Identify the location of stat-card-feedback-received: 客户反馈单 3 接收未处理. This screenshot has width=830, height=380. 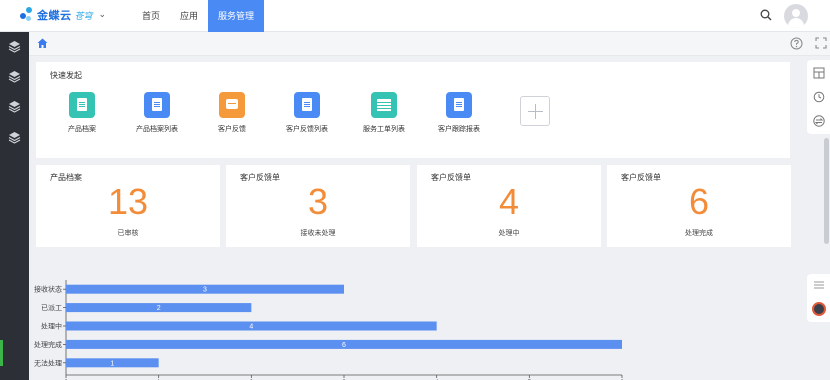
(318, 206).